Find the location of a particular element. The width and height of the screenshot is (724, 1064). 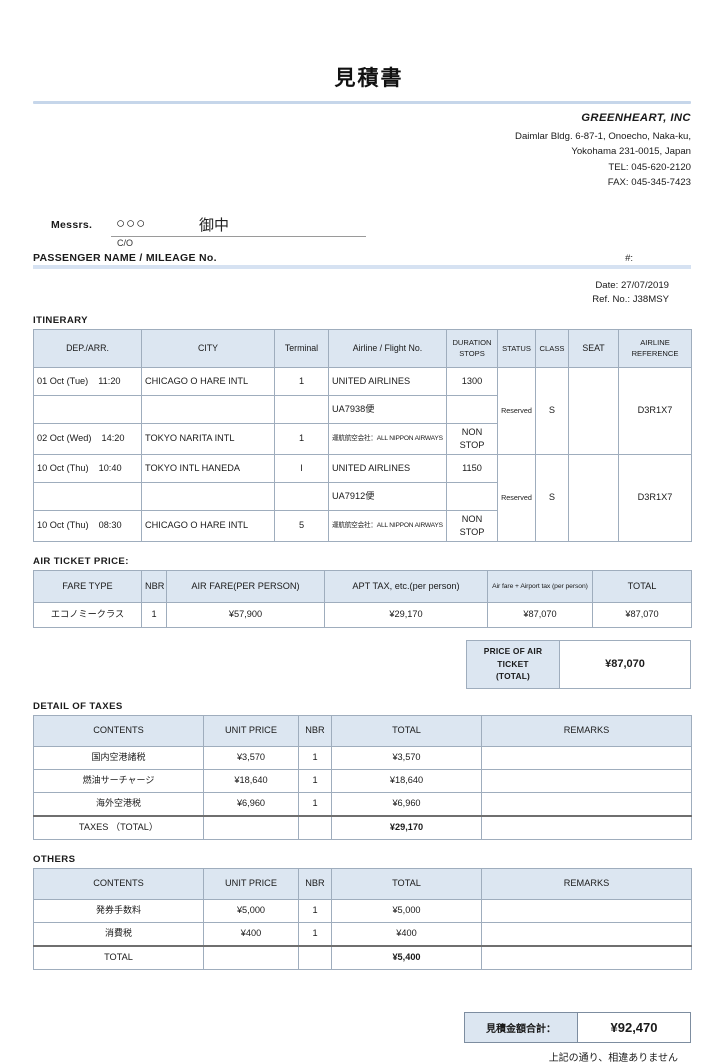

section-divider-bar is located at coordinates (362, 266).